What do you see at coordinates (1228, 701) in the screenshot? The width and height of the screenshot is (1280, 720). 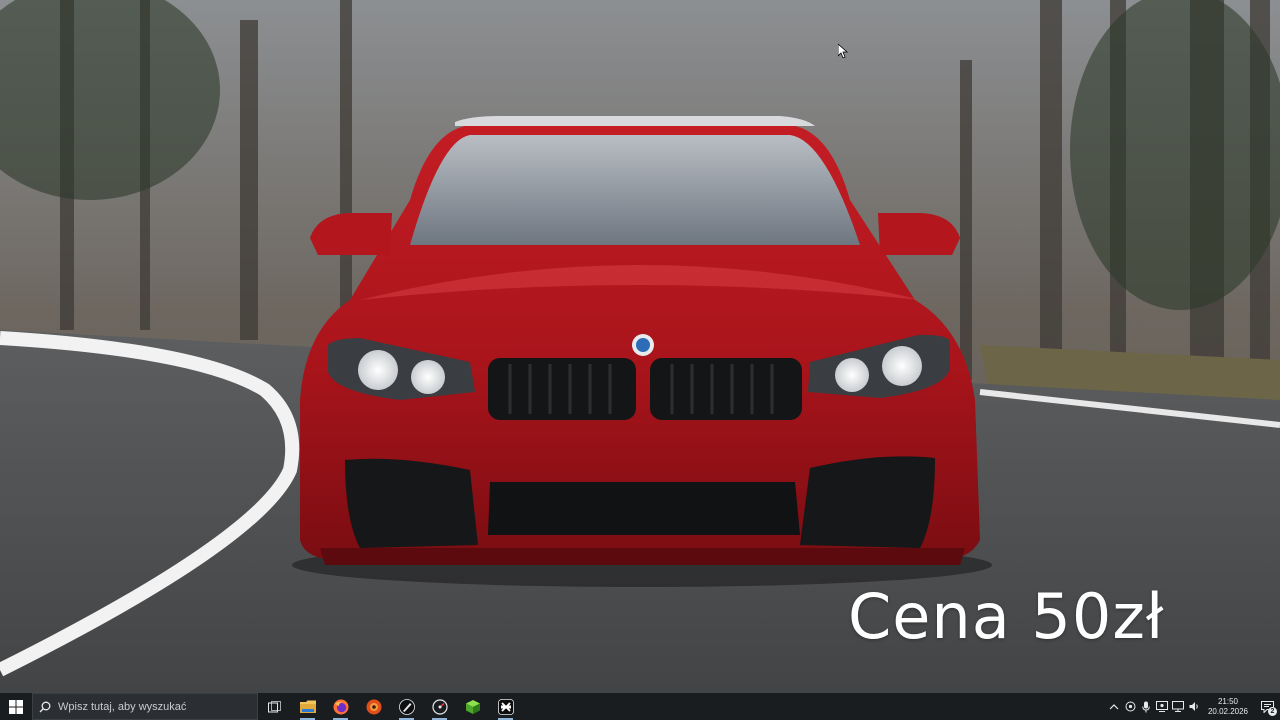 I see `clock-time: 21:50` at bounding box center [1228, 701].